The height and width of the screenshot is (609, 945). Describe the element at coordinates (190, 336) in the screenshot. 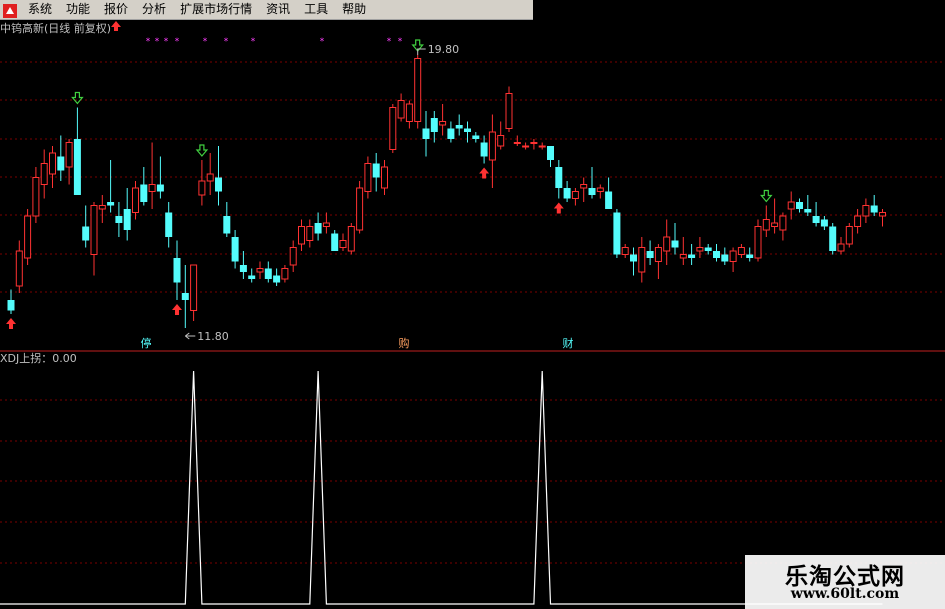

I see `low-price-pointer-icon` at that location.